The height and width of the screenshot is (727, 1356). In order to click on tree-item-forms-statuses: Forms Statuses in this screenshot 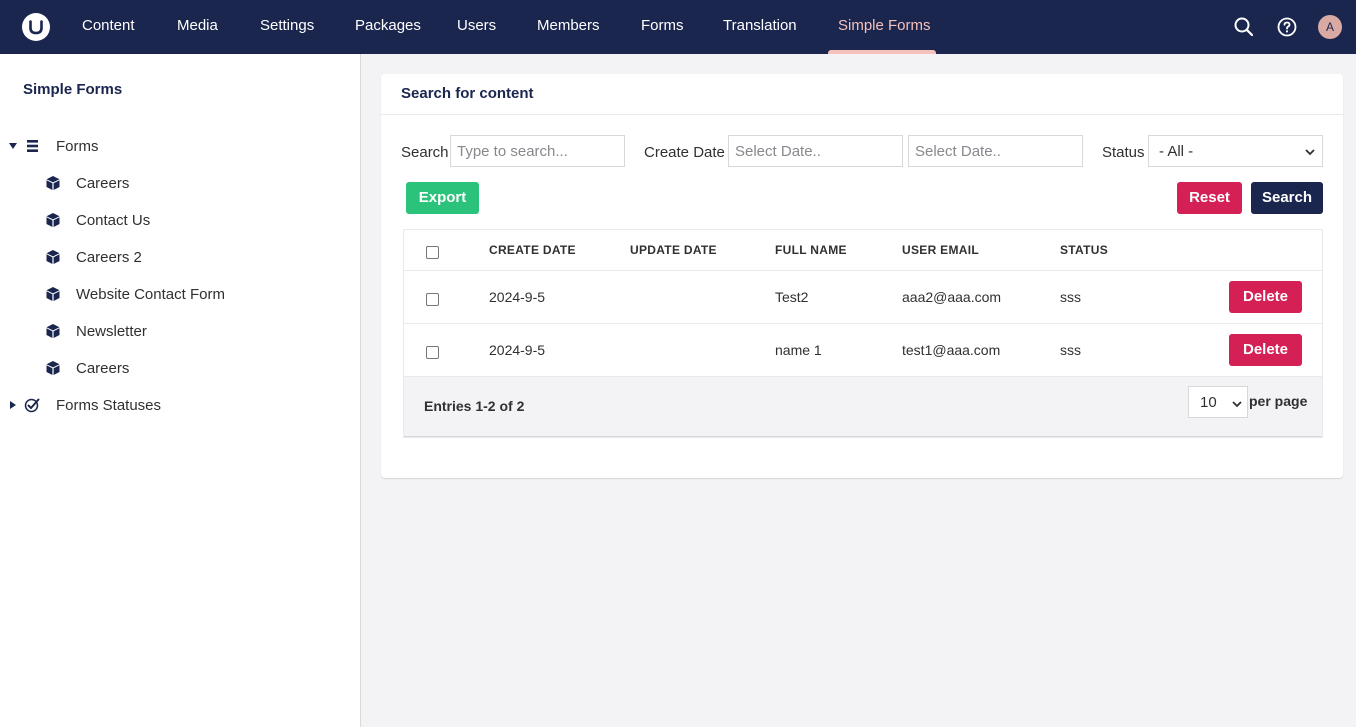, I will do `click(180, 406)`.